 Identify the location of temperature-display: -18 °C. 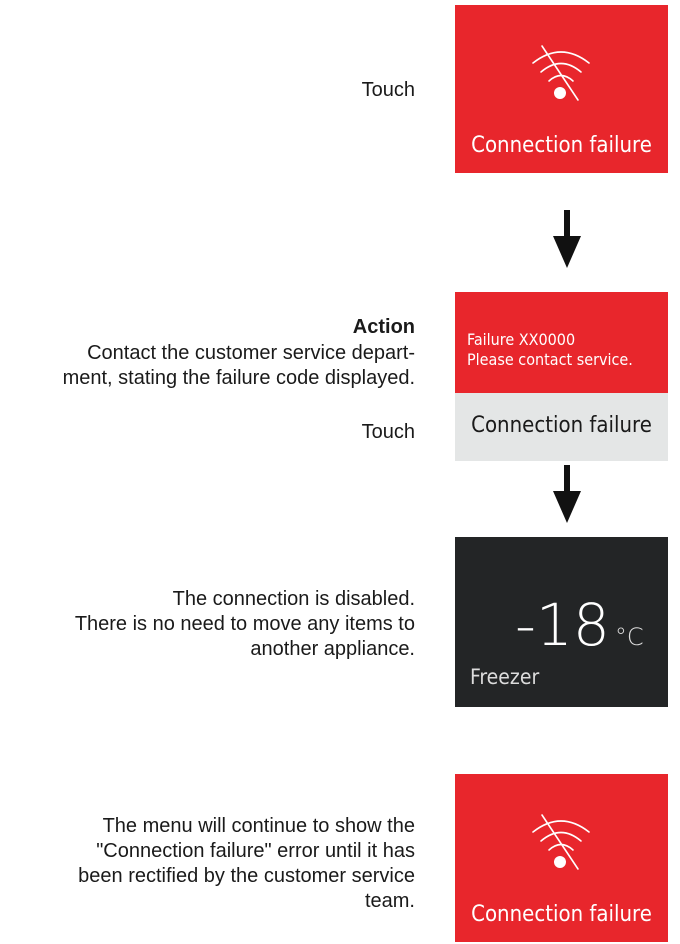
(579, 625).